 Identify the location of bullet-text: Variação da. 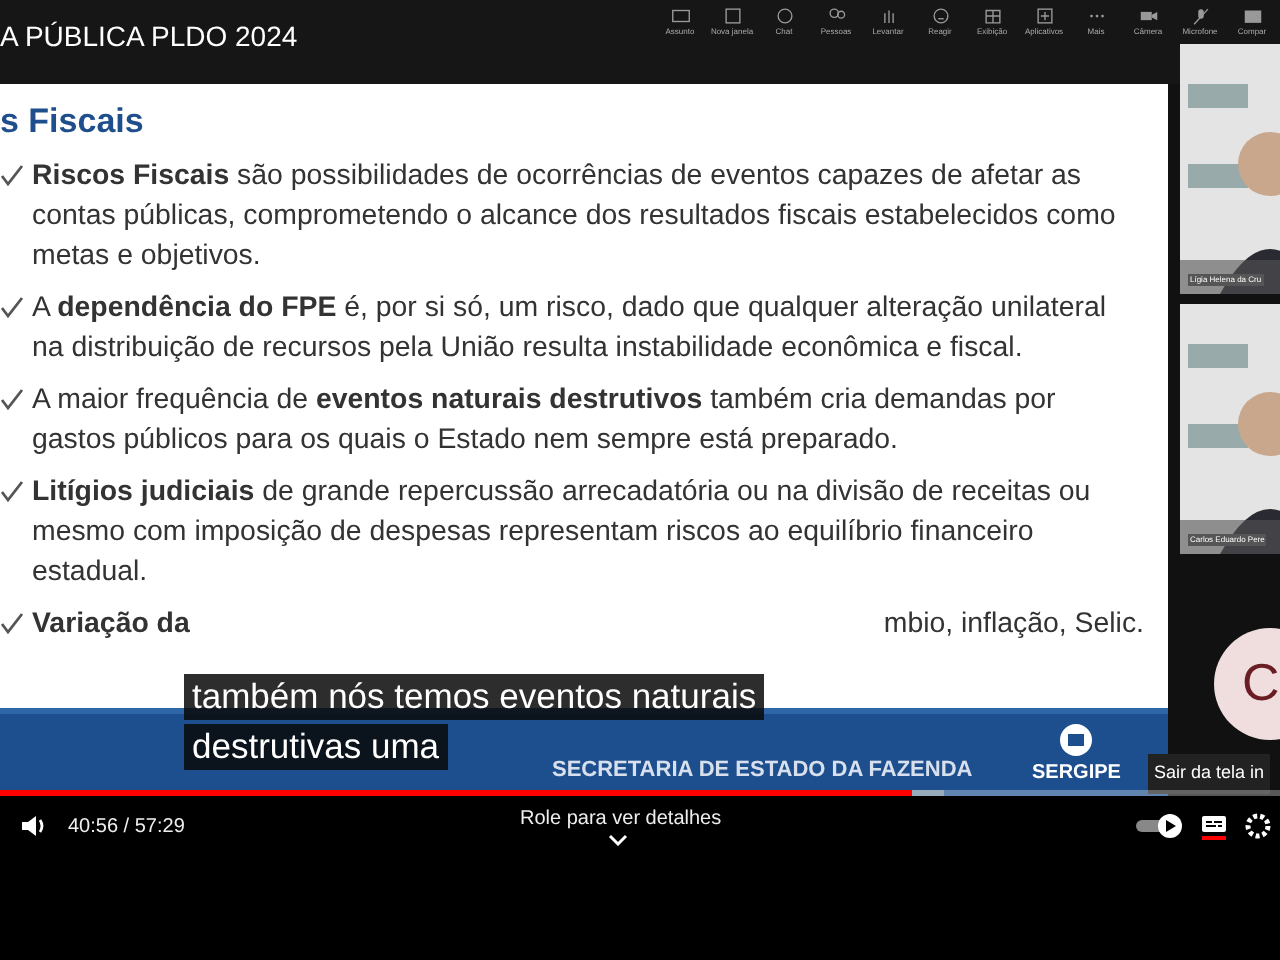
(111, 625).